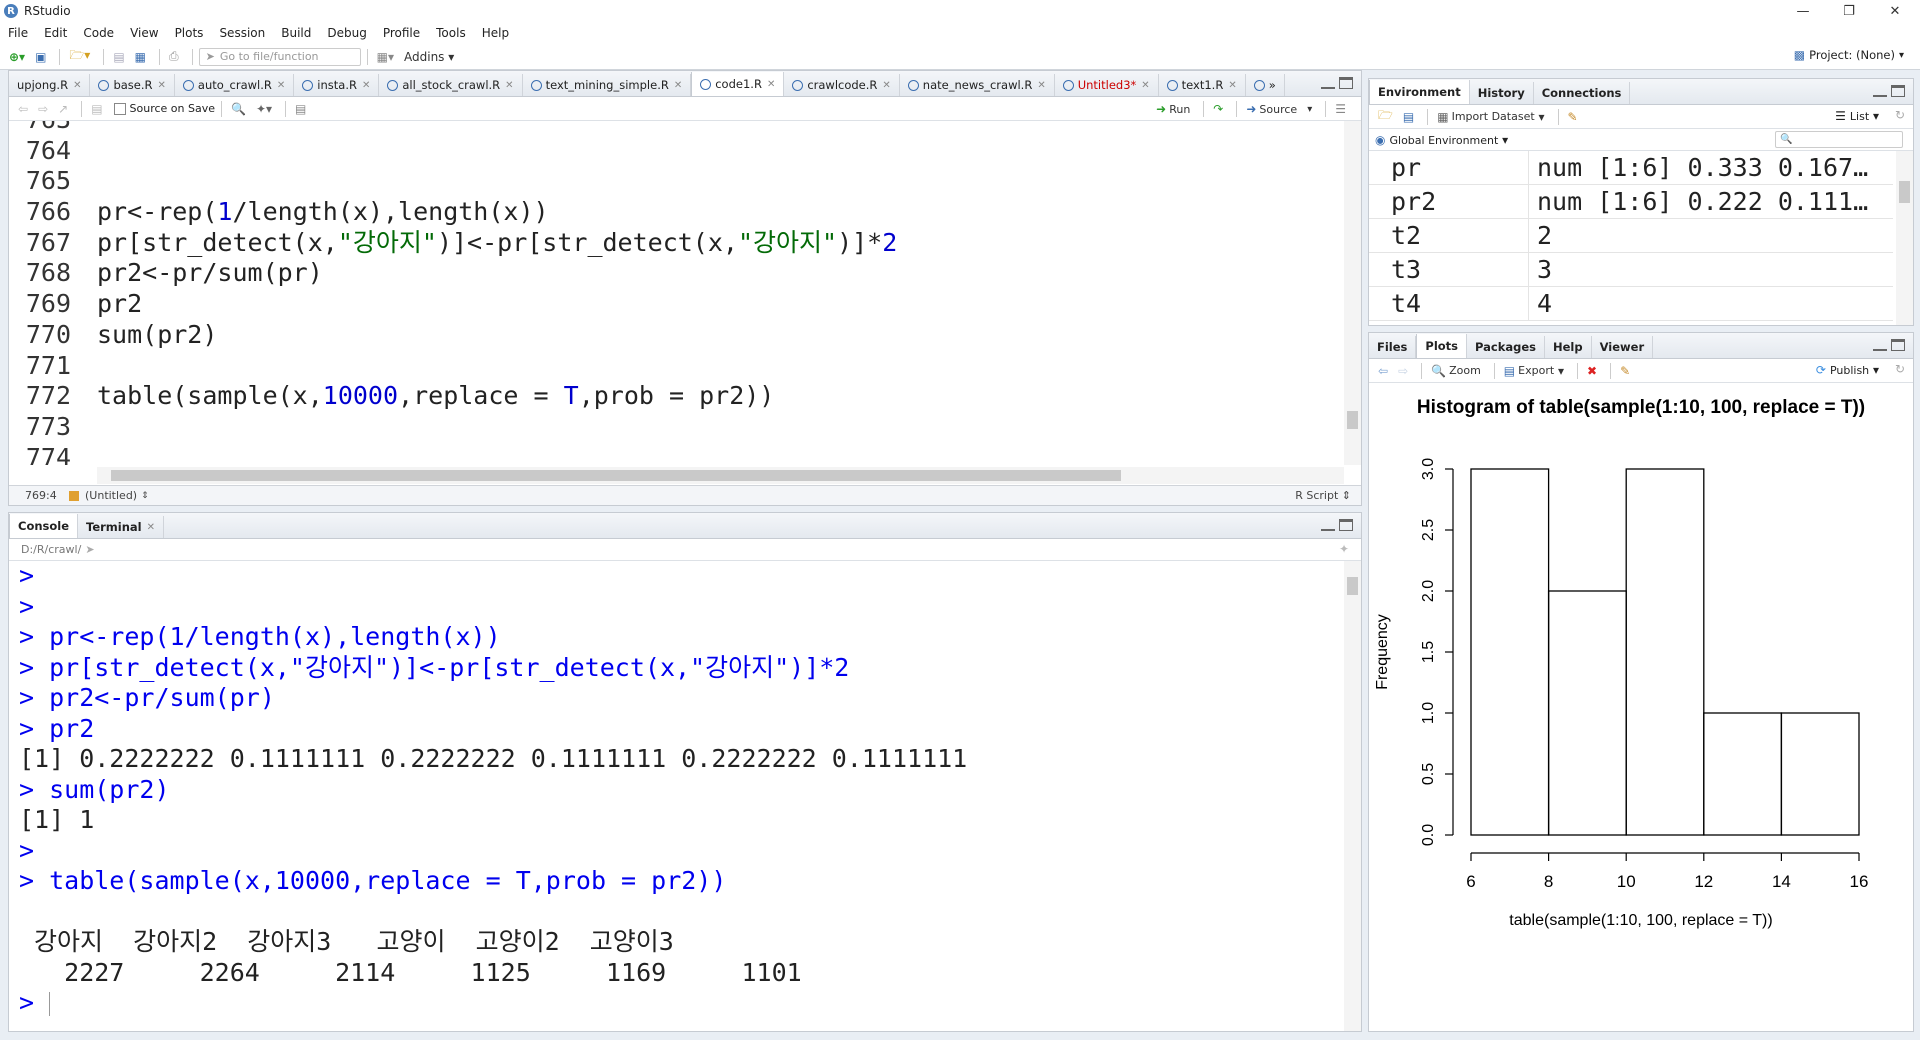 The image size is (1920, 1040). I want to click on go-to-directory-icon: ➤, so click(89, 549).